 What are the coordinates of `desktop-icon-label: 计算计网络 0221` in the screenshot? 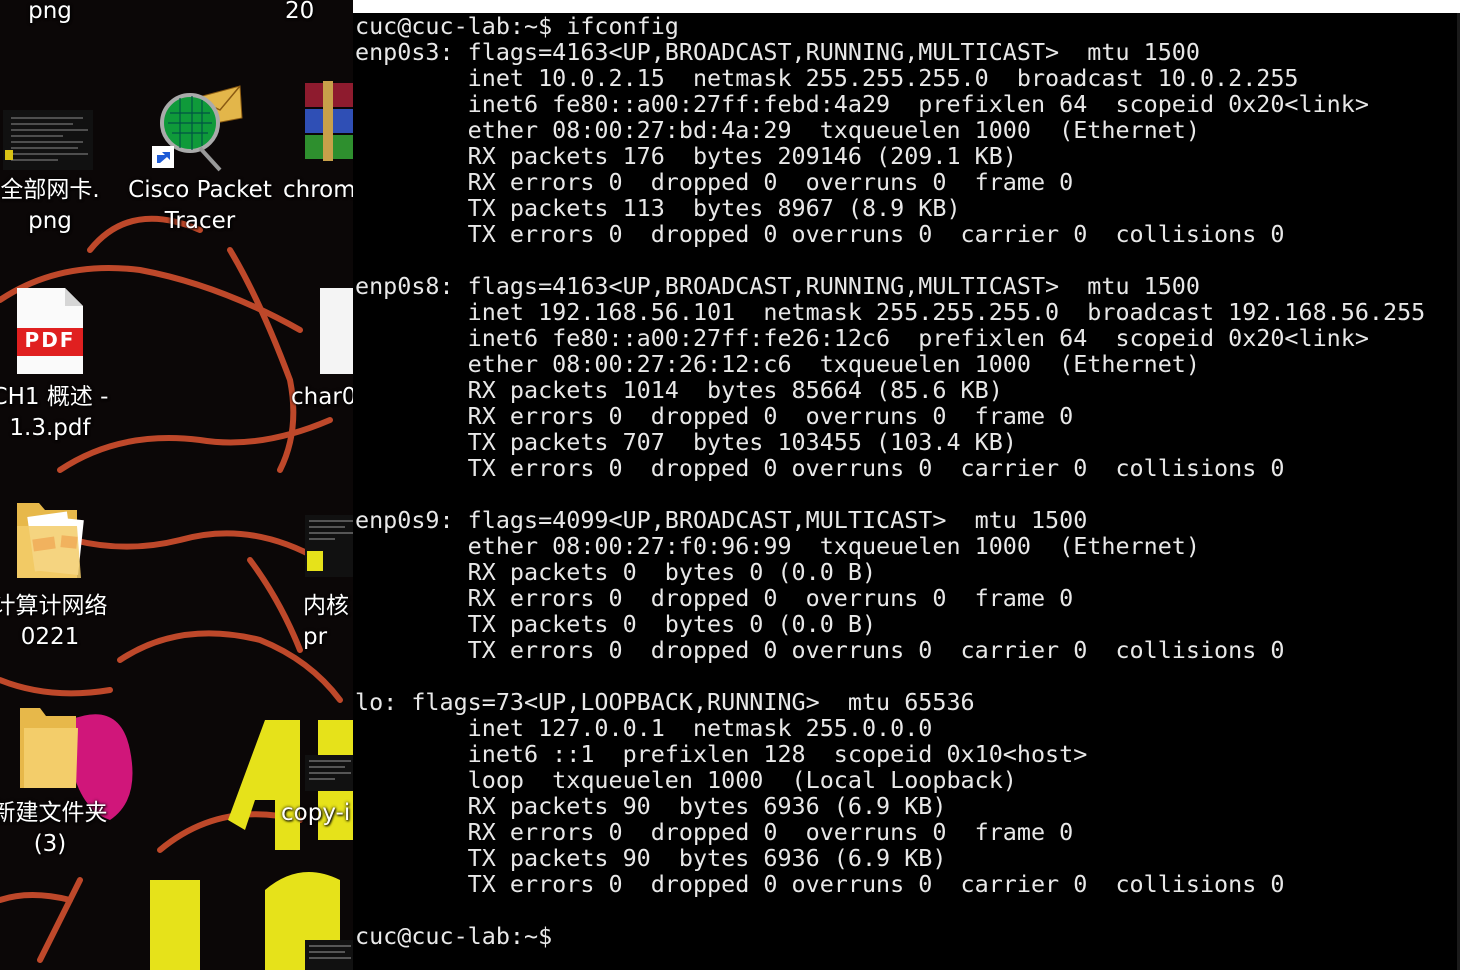 It's located at (54, 621).